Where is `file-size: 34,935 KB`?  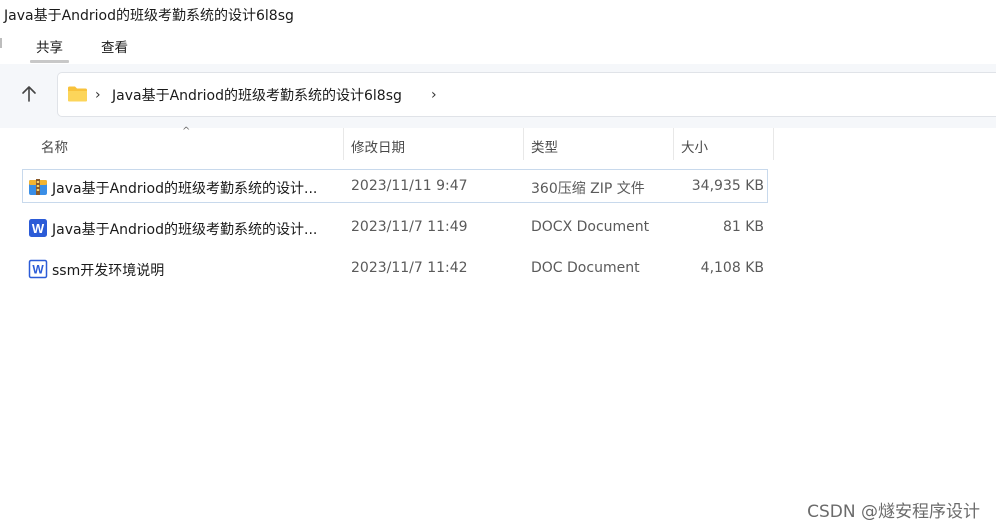
file-size: 34,935 KB is located at coordinates (727, 186).